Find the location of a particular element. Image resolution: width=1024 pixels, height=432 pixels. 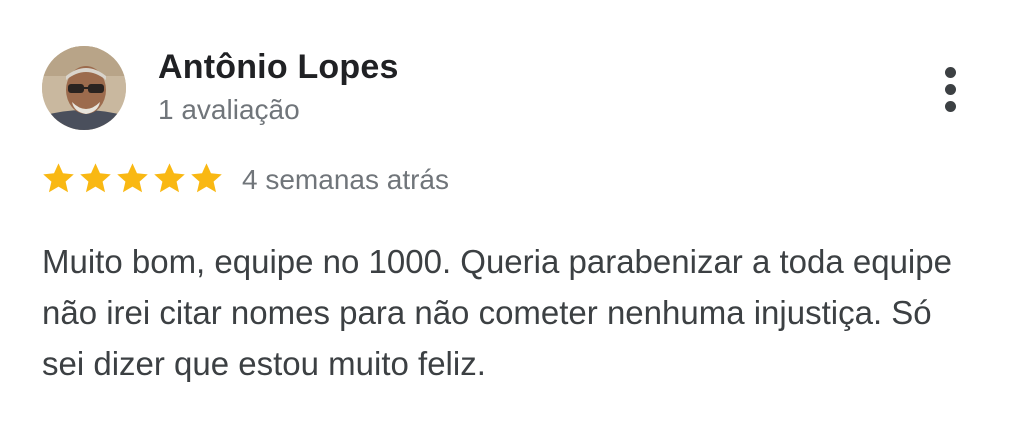

star-rating is located at coordinates (132, 180).